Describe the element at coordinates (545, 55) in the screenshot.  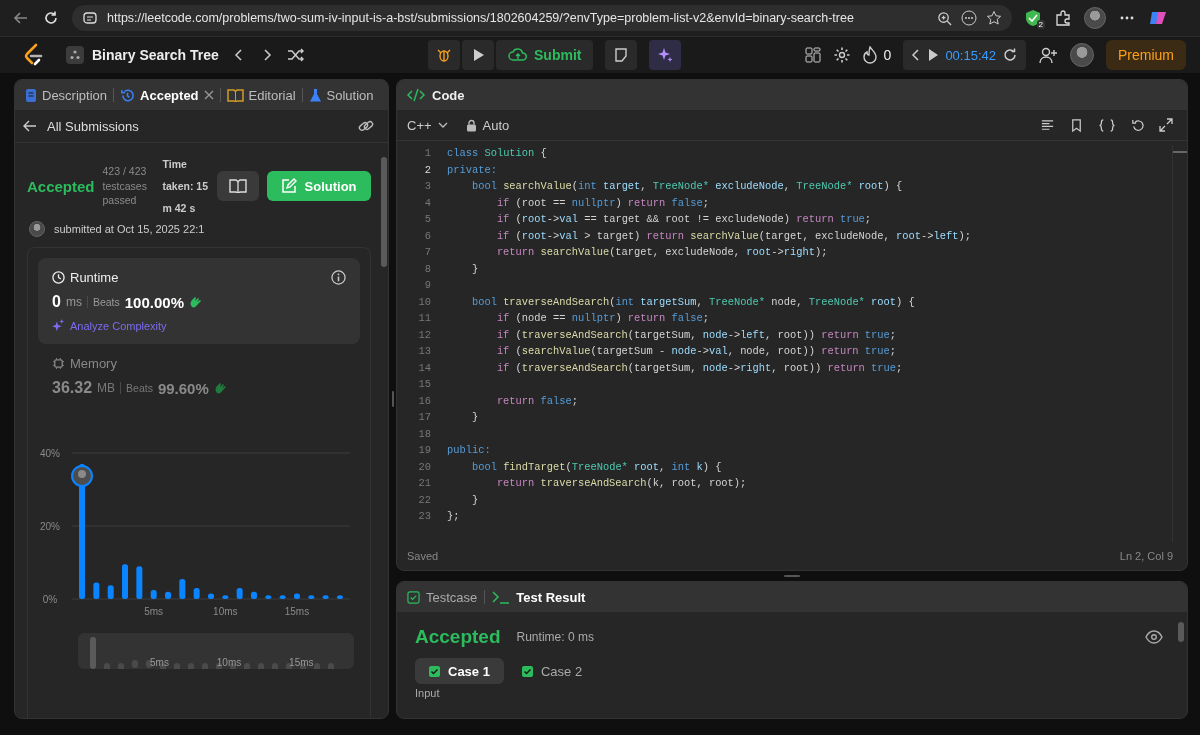
I see `submit-button: Submit` at that location.